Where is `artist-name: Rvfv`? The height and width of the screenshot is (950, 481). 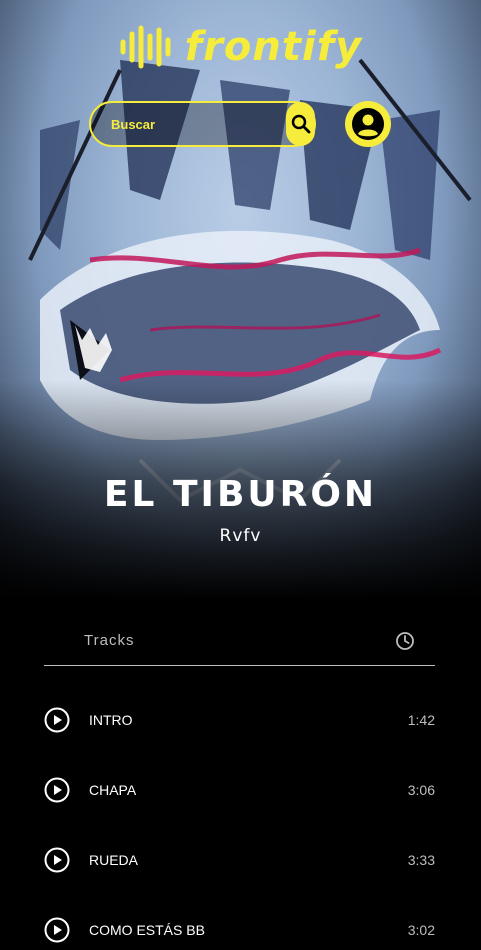 artist-name: Rvfv is located at coordinates (240, 536).